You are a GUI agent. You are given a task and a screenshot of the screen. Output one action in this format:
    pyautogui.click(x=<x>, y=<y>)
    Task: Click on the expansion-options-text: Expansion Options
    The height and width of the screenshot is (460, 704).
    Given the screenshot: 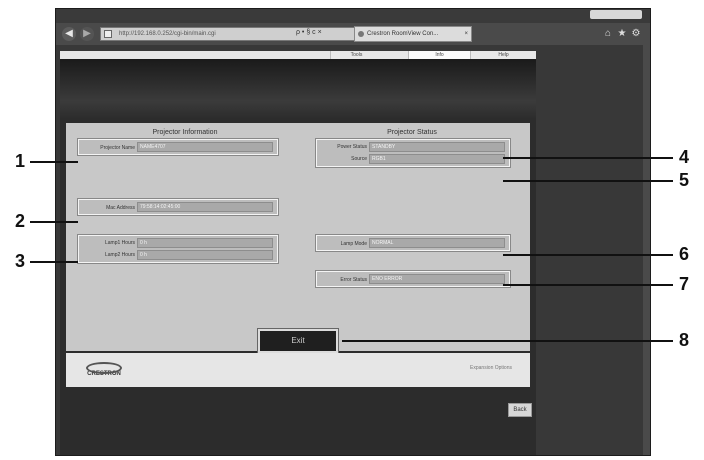 What is the action you would take?
    pyautogui.click(x=491, y=368)
    